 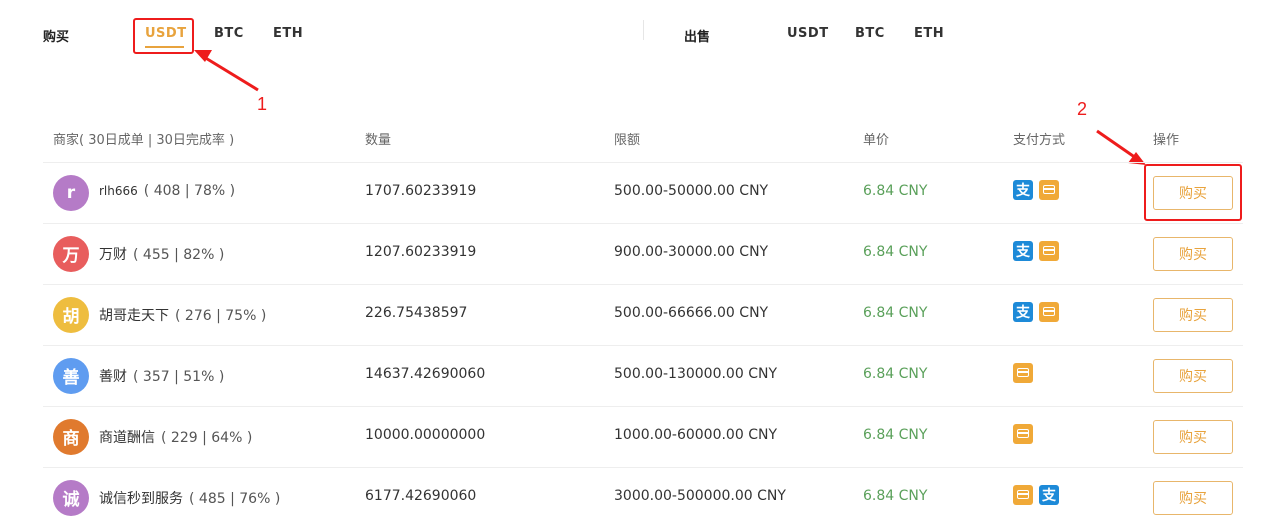 What do you see at coordinates (695, 373) in the screenshot?
I see `limit-value: 500.00-130000.00 CNY` at bounding box center [695, 373].